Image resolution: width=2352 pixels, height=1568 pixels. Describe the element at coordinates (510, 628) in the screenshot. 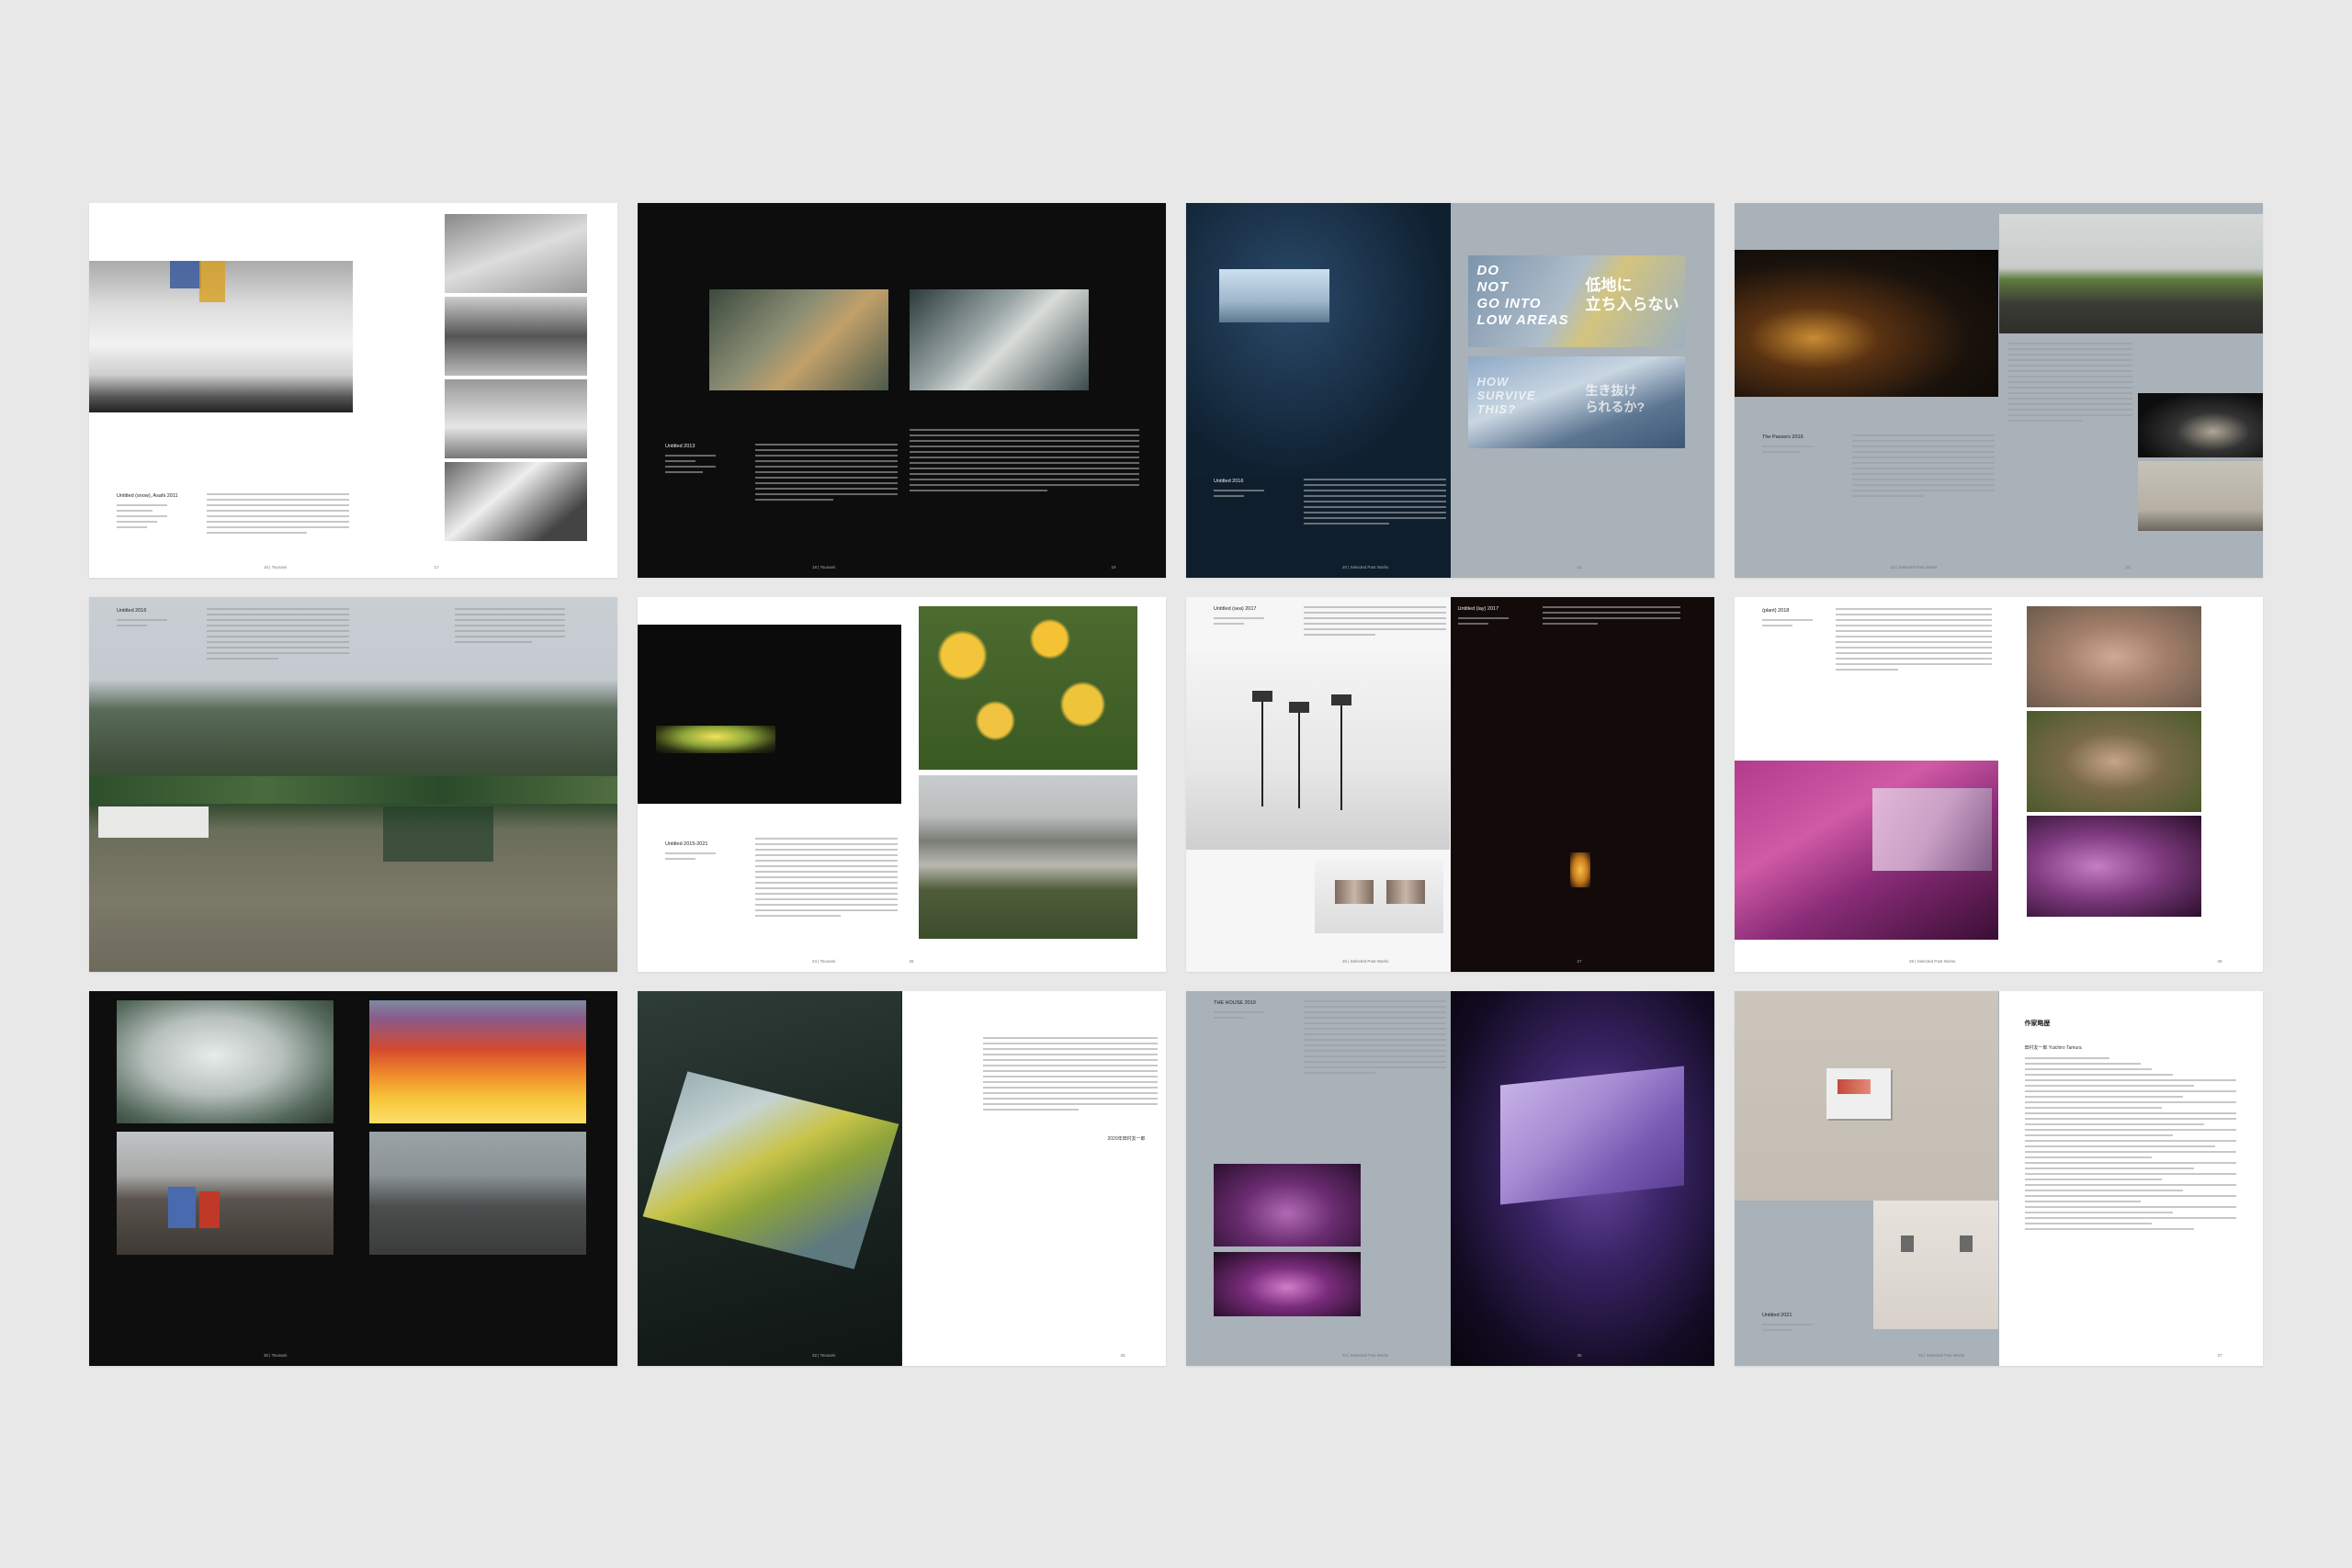

I see `body-text-right` at that location.